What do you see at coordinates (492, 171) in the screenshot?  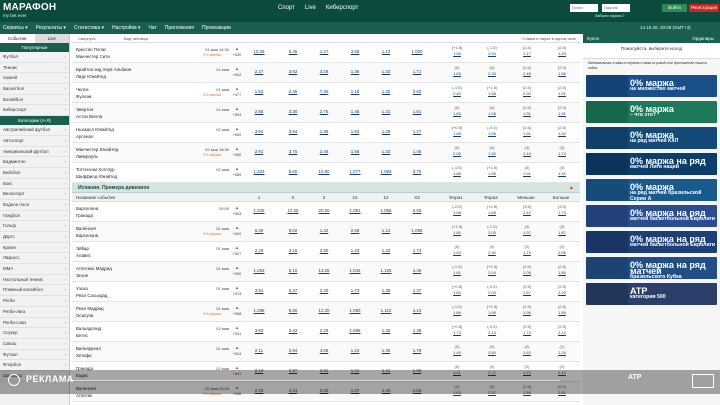 I see `handicap-cell: (+1.5) 1.98` at bounding box center [492, 171].